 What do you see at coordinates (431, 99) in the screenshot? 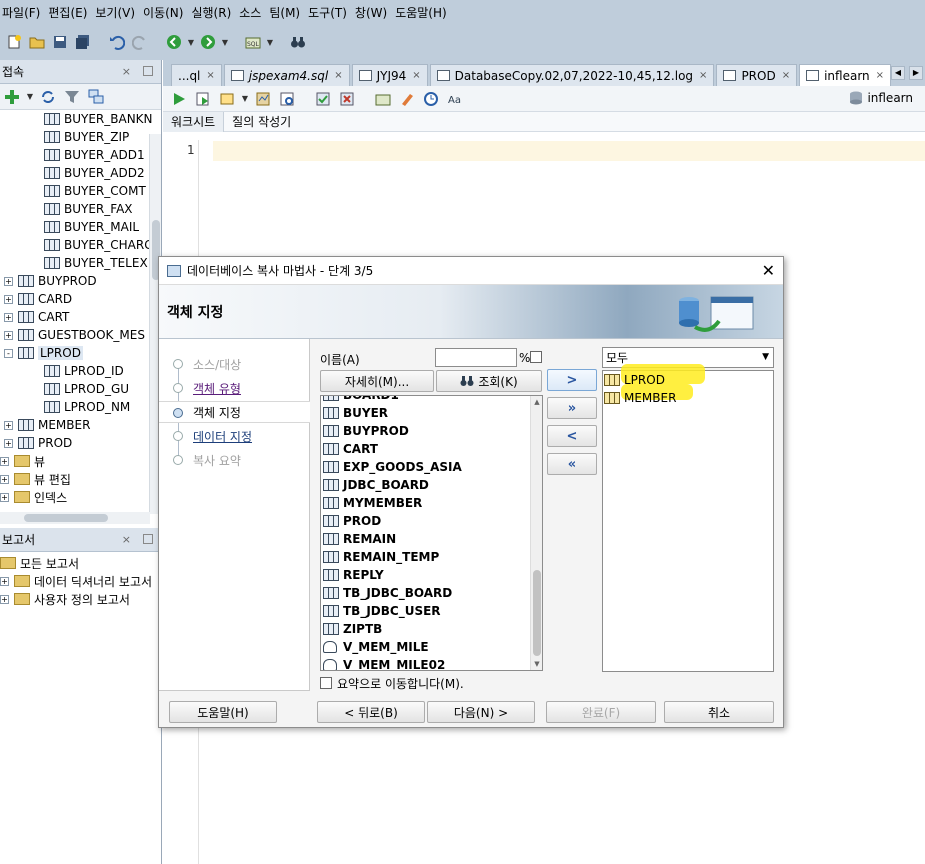
I see `history-icon` at bounding box center [431, 99].